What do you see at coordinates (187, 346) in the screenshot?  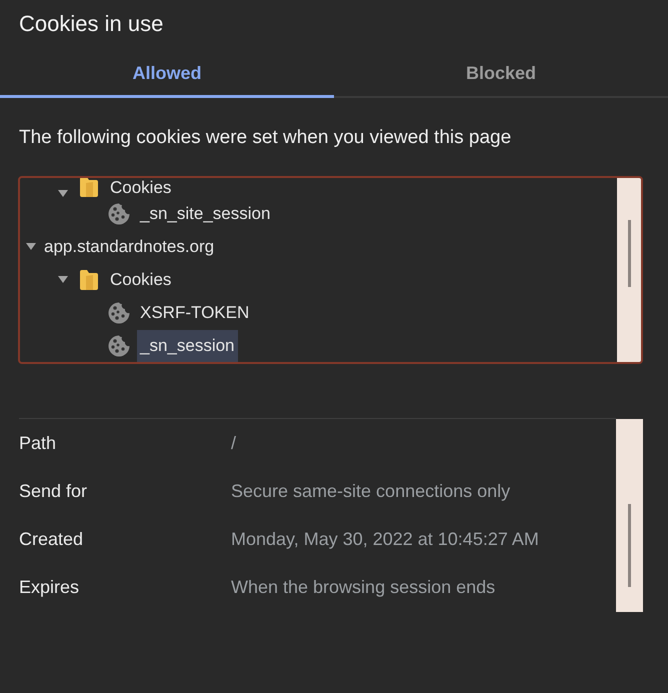 I see `tree-item-label: _sn_session` at bounding box center [187, 346].